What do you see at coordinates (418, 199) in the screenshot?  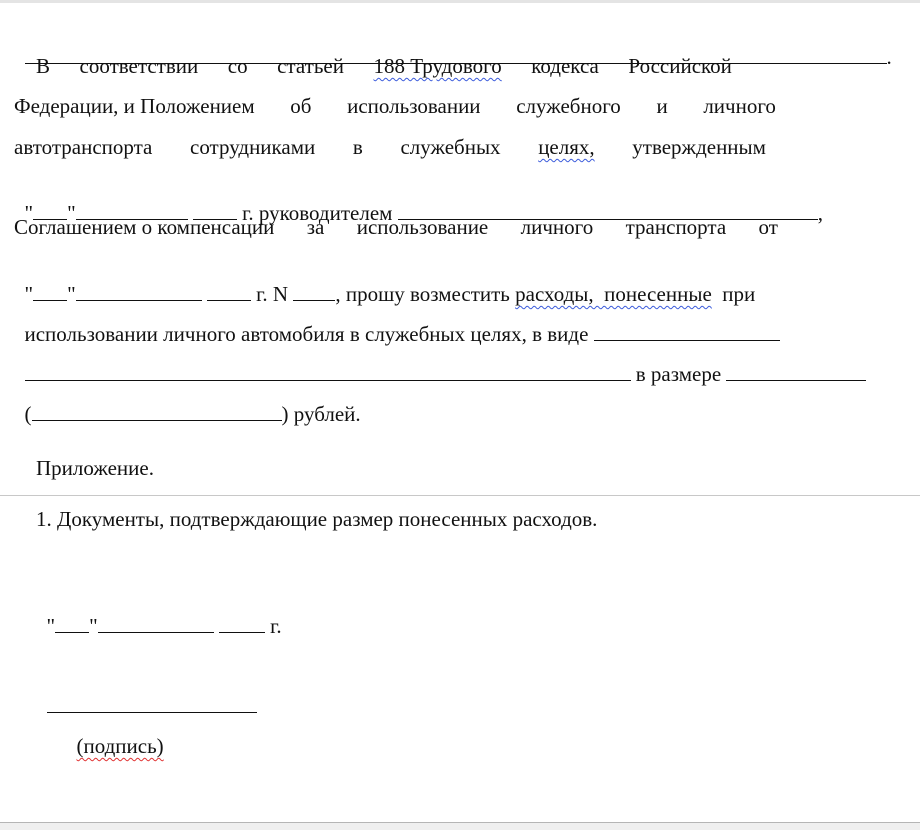 I see `paragraph-line-4: " " г. руководителем ,` at bounding box center [418, 199].